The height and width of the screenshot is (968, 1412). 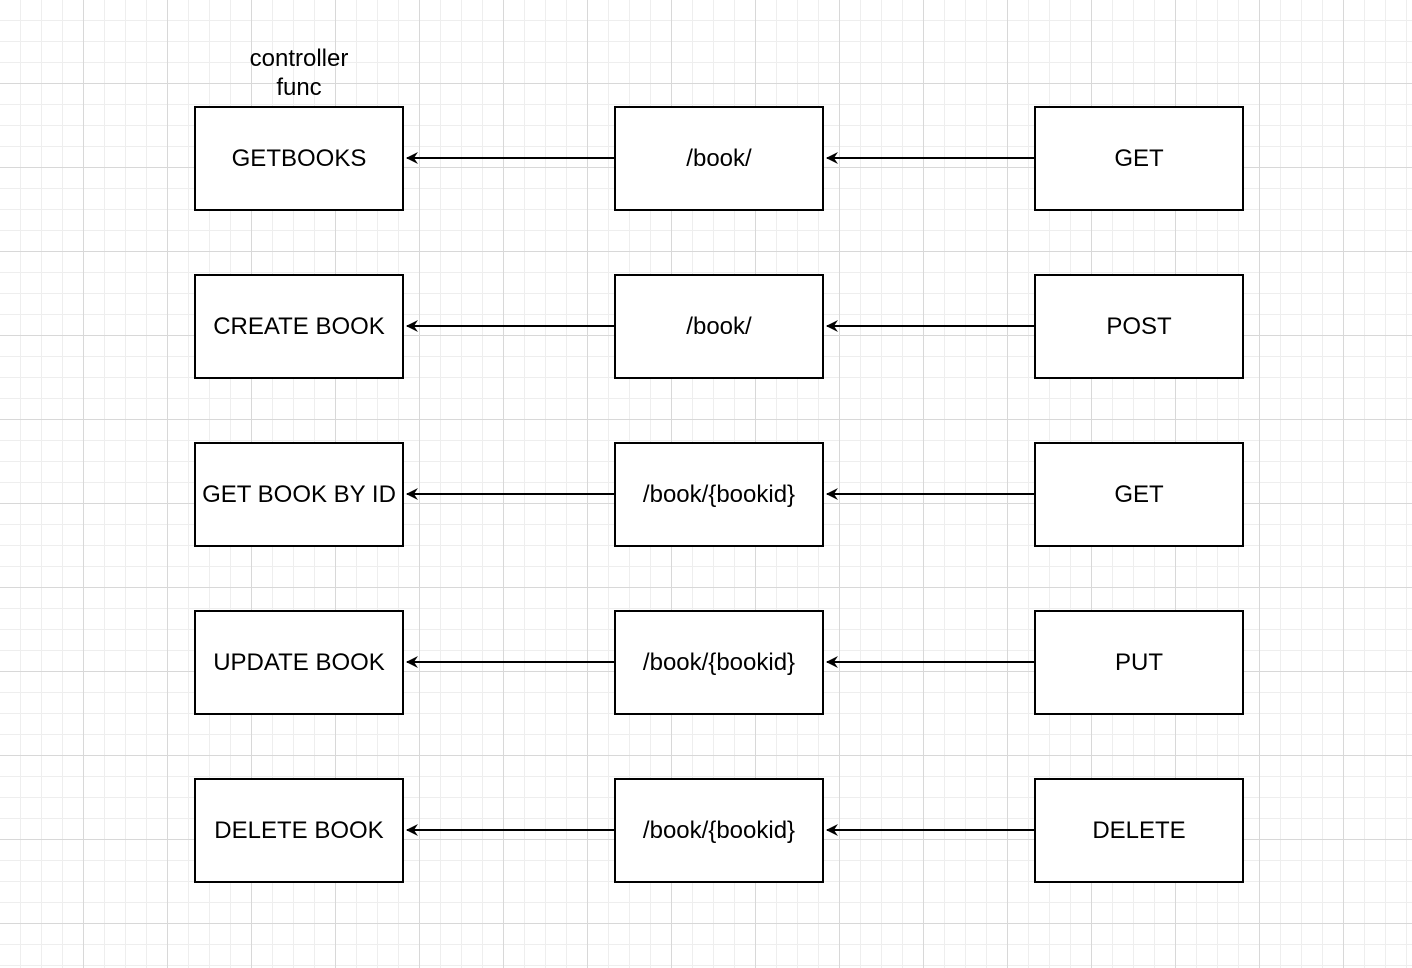 What do you see at coordinates (299, 662) in the screenshot?
I see `controller-node-update-book: UPDATE BOOK` at bounding box center [299, 662].